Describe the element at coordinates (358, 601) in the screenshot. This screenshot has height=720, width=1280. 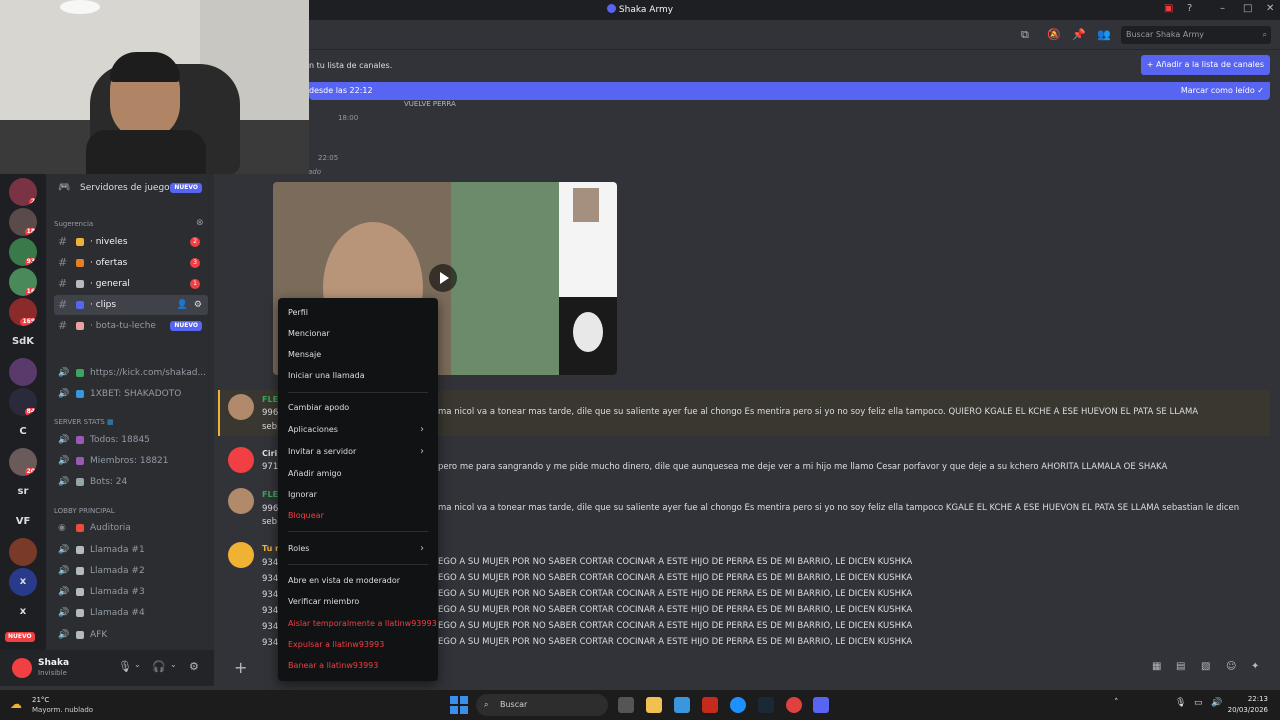
I see `menu-item-verify: Verificar miembro` at that location.